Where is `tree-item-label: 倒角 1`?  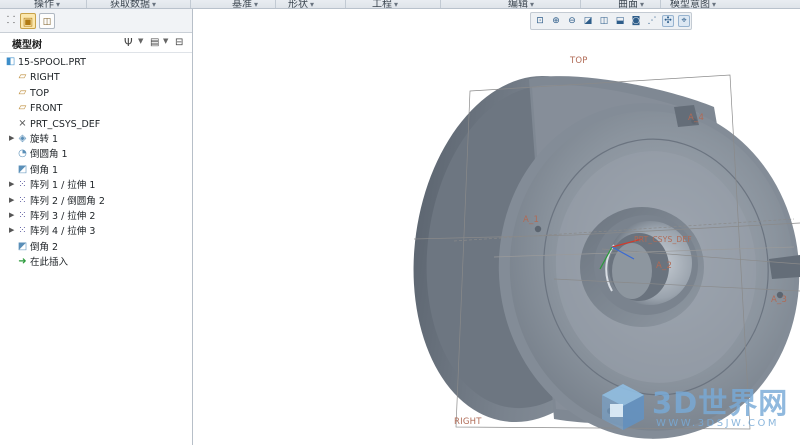 tree-item-label: 倒角 1 is located at coordinates (44, 170).